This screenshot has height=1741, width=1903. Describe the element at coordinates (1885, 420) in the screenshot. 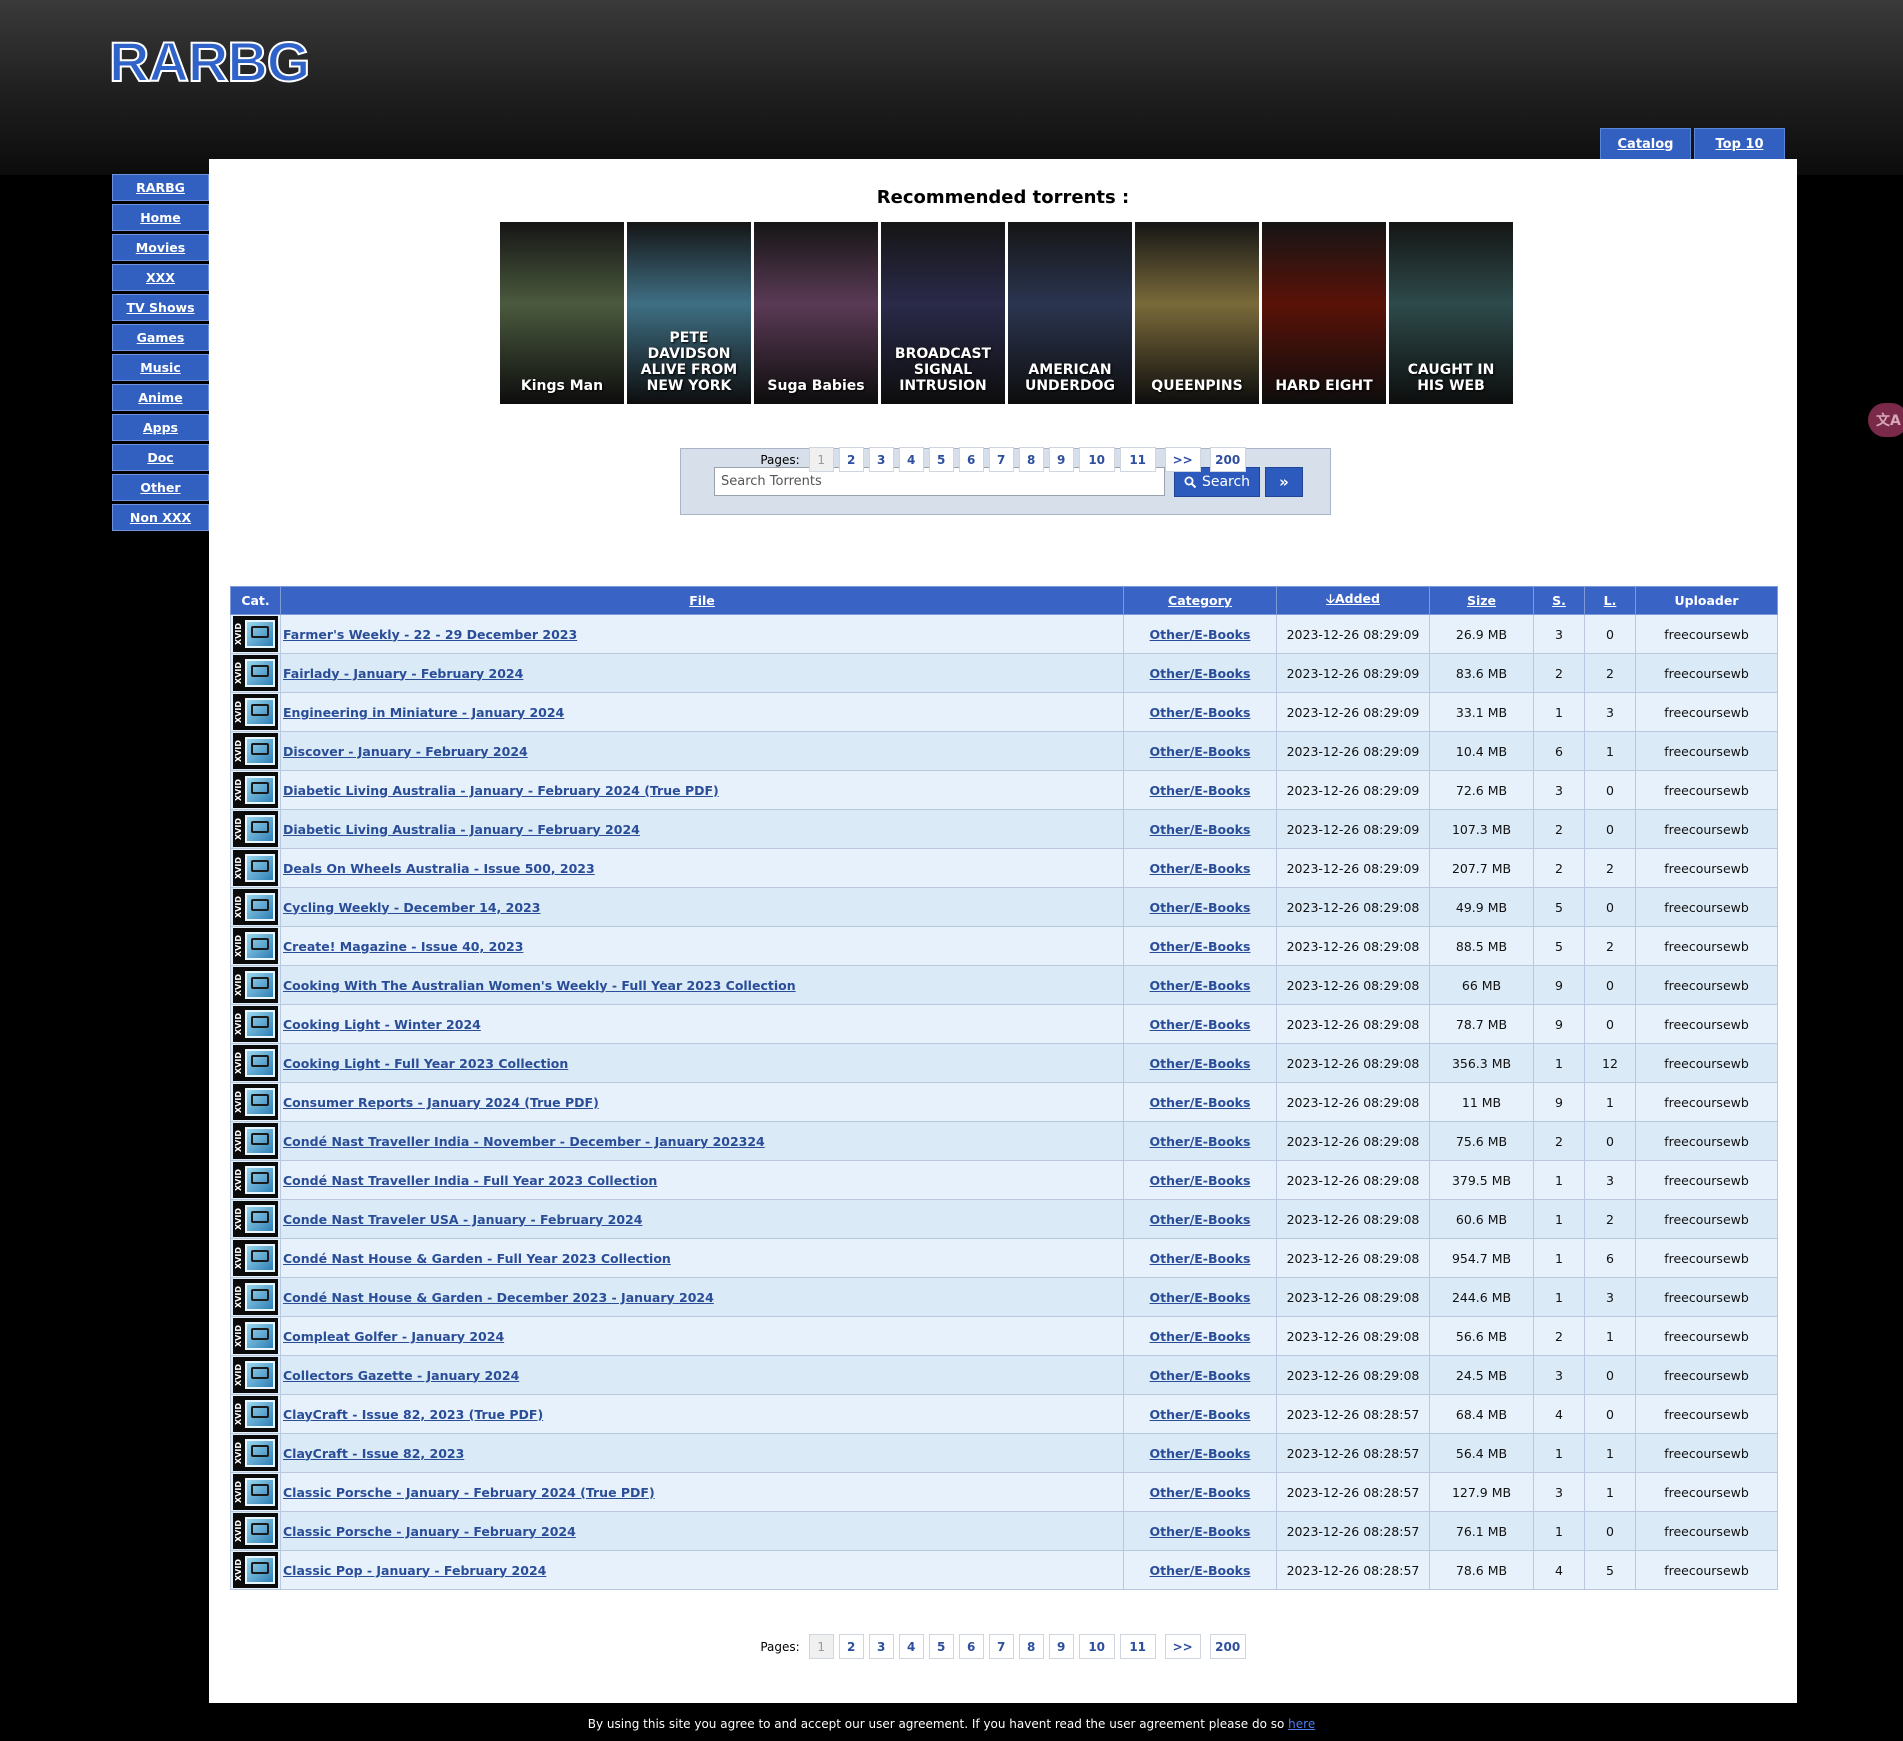

I see `translate-widget: 文A` at that location.